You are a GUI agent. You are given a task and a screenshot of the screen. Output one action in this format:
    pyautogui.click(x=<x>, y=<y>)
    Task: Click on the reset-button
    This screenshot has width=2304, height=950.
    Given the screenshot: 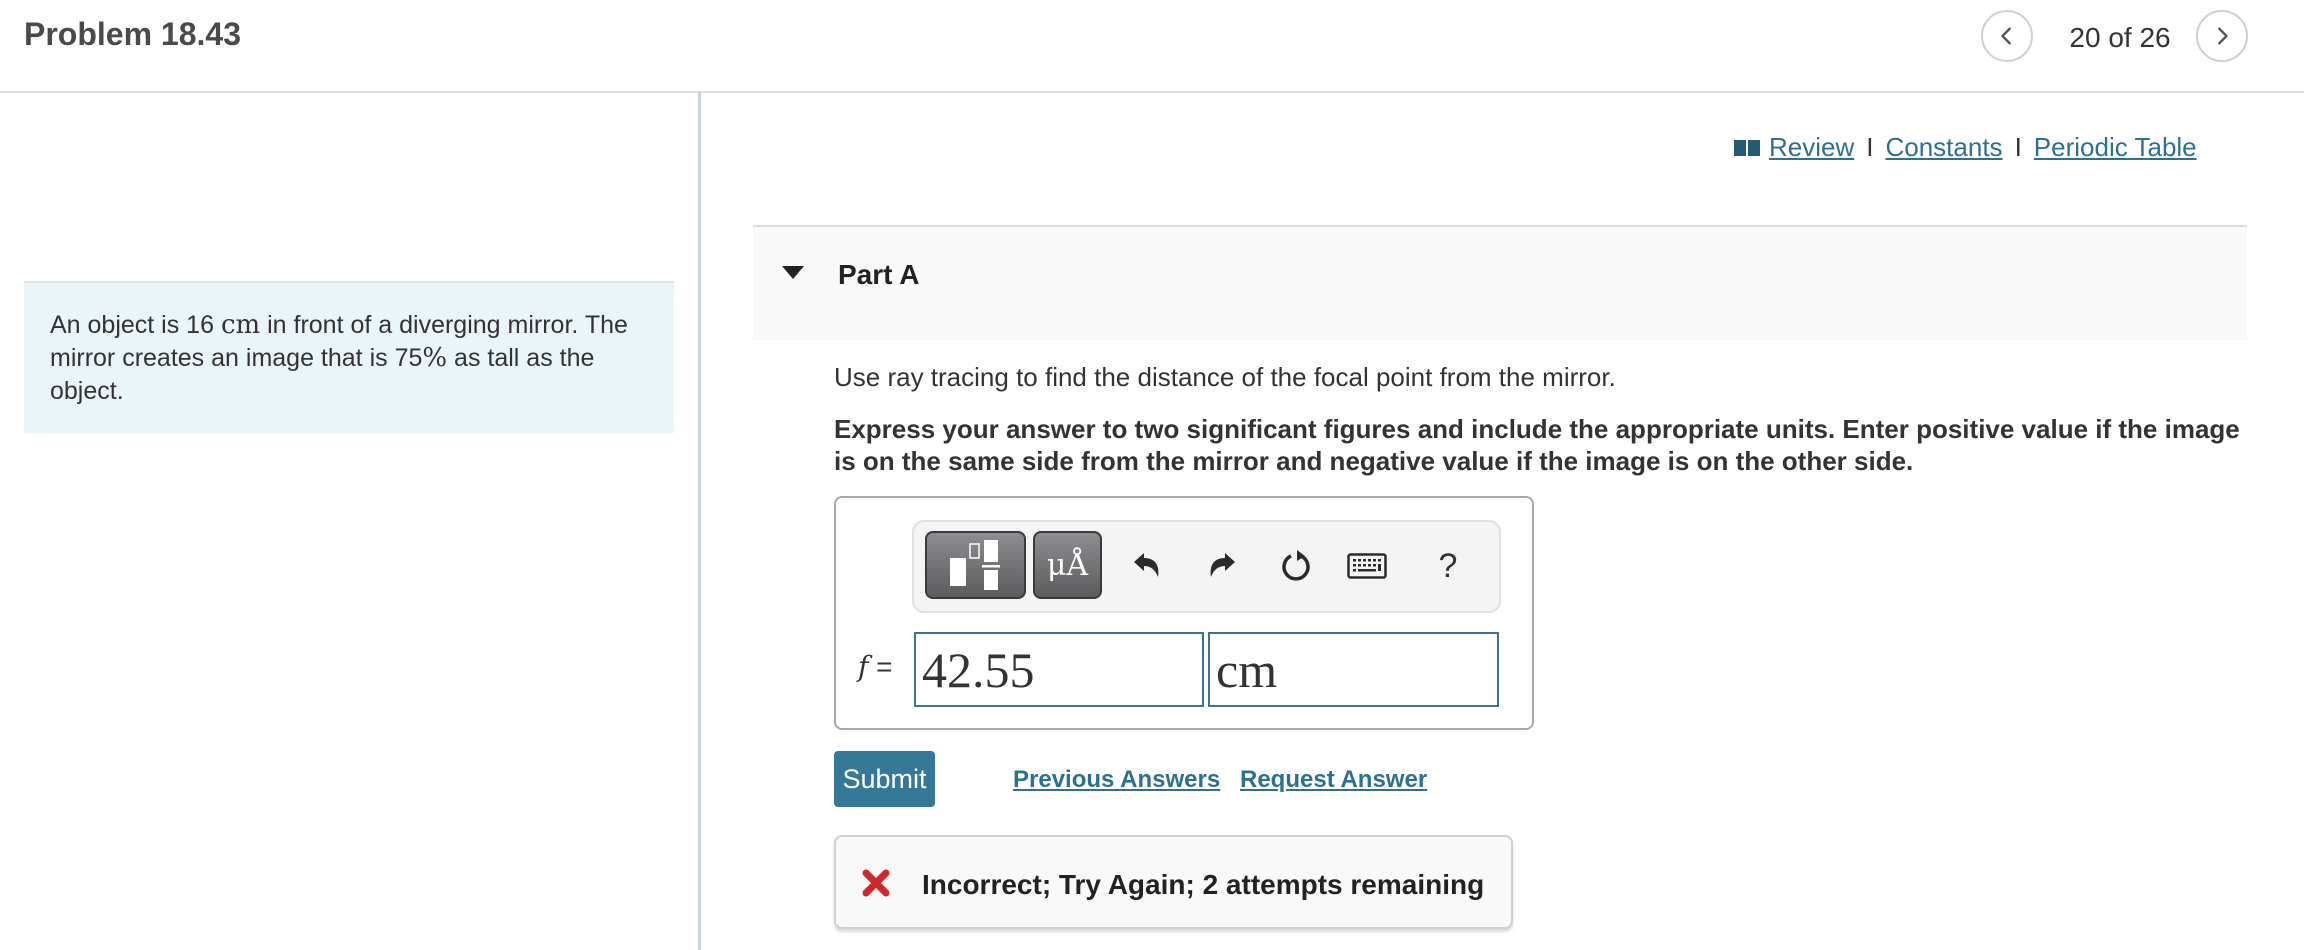 What is the action you would take?
    pyautogui.click(x=1297, y=566)
    